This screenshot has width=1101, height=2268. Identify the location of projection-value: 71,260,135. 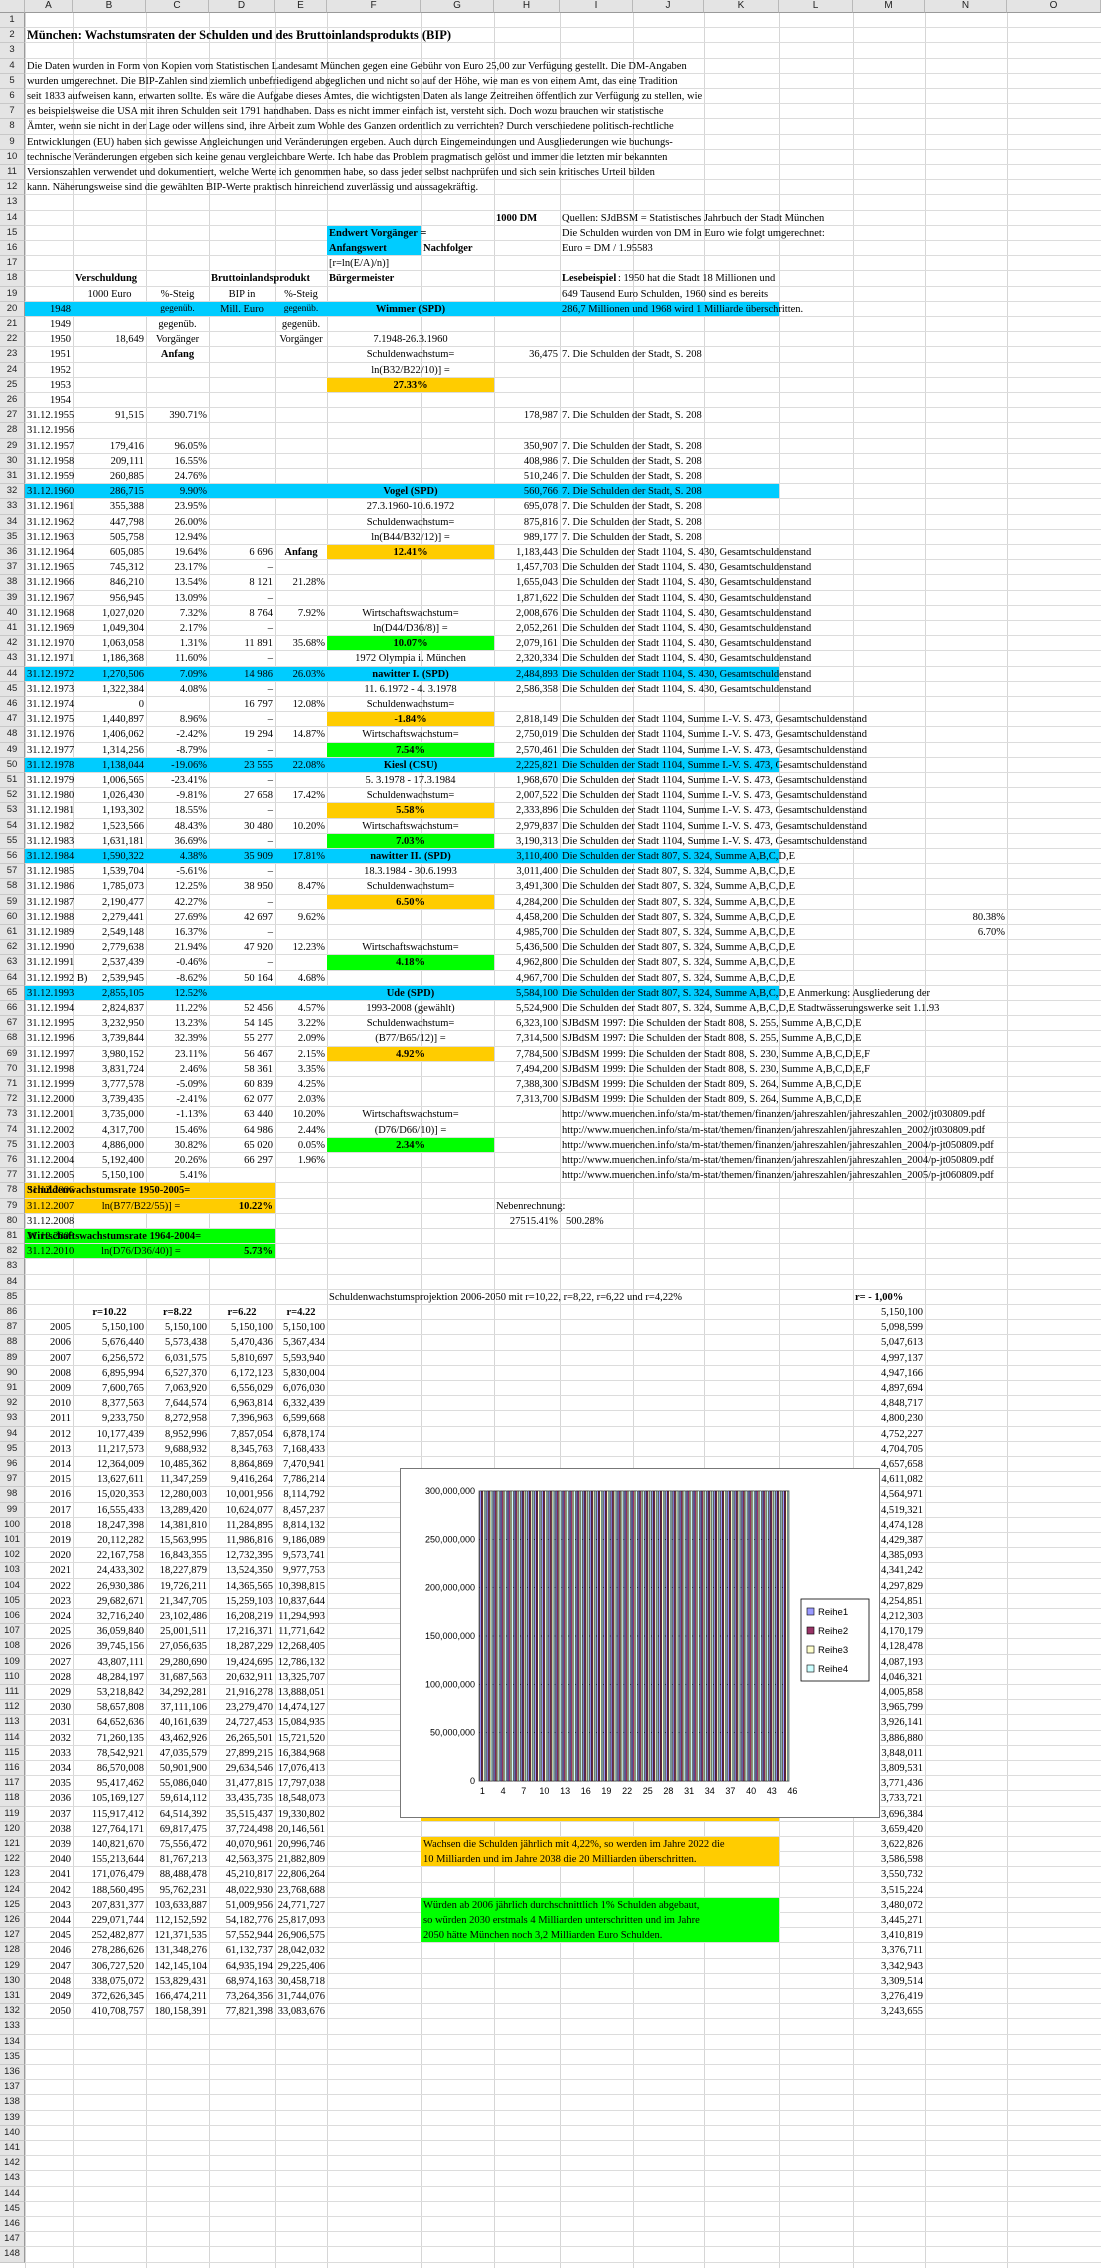
(109, 1738).